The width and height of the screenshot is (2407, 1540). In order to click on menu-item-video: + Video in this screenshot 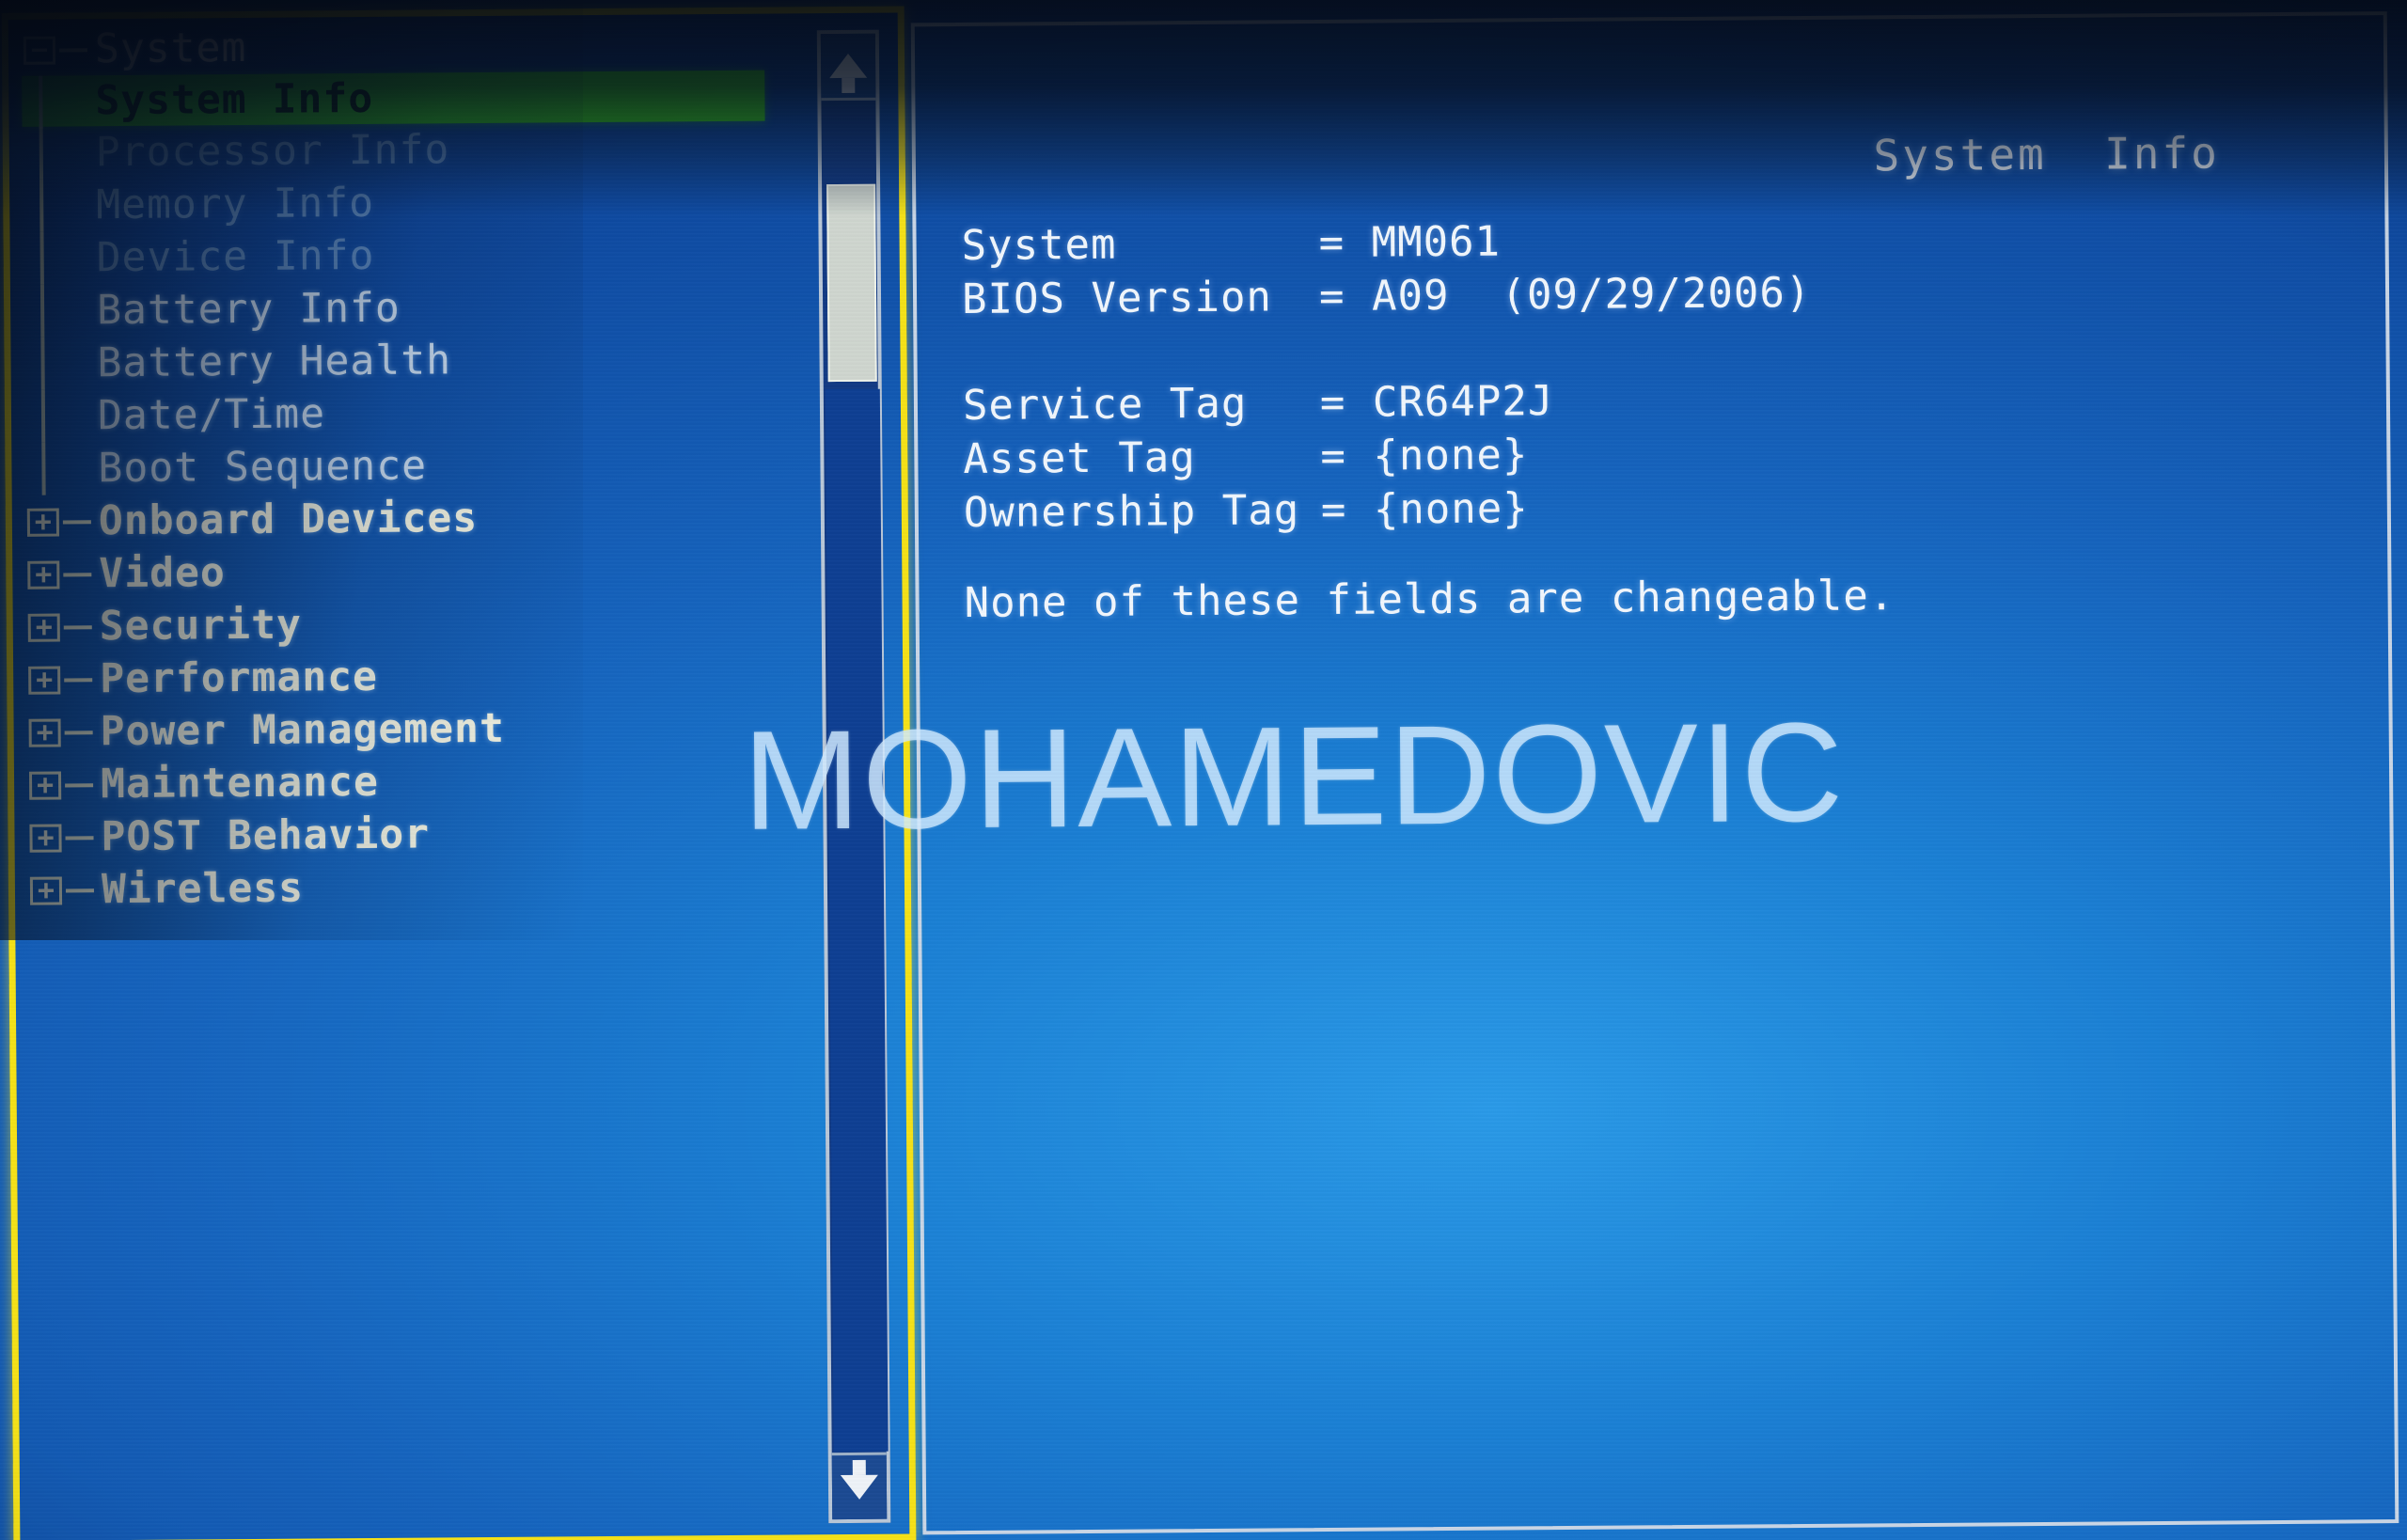, I will do `click(396, 571)`.